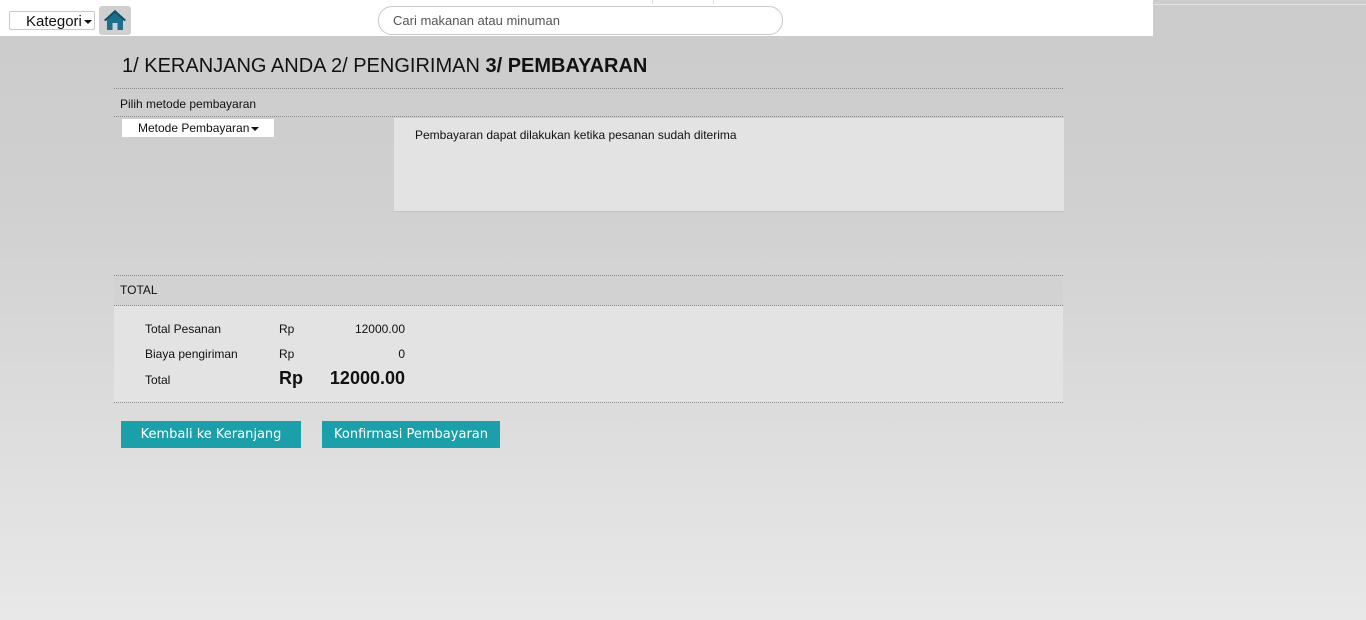 This screenshot has width=1366, height=620. Describe the element at coordinates (158, 380) in the screenshot. I see `summary-label: Total` at that location.